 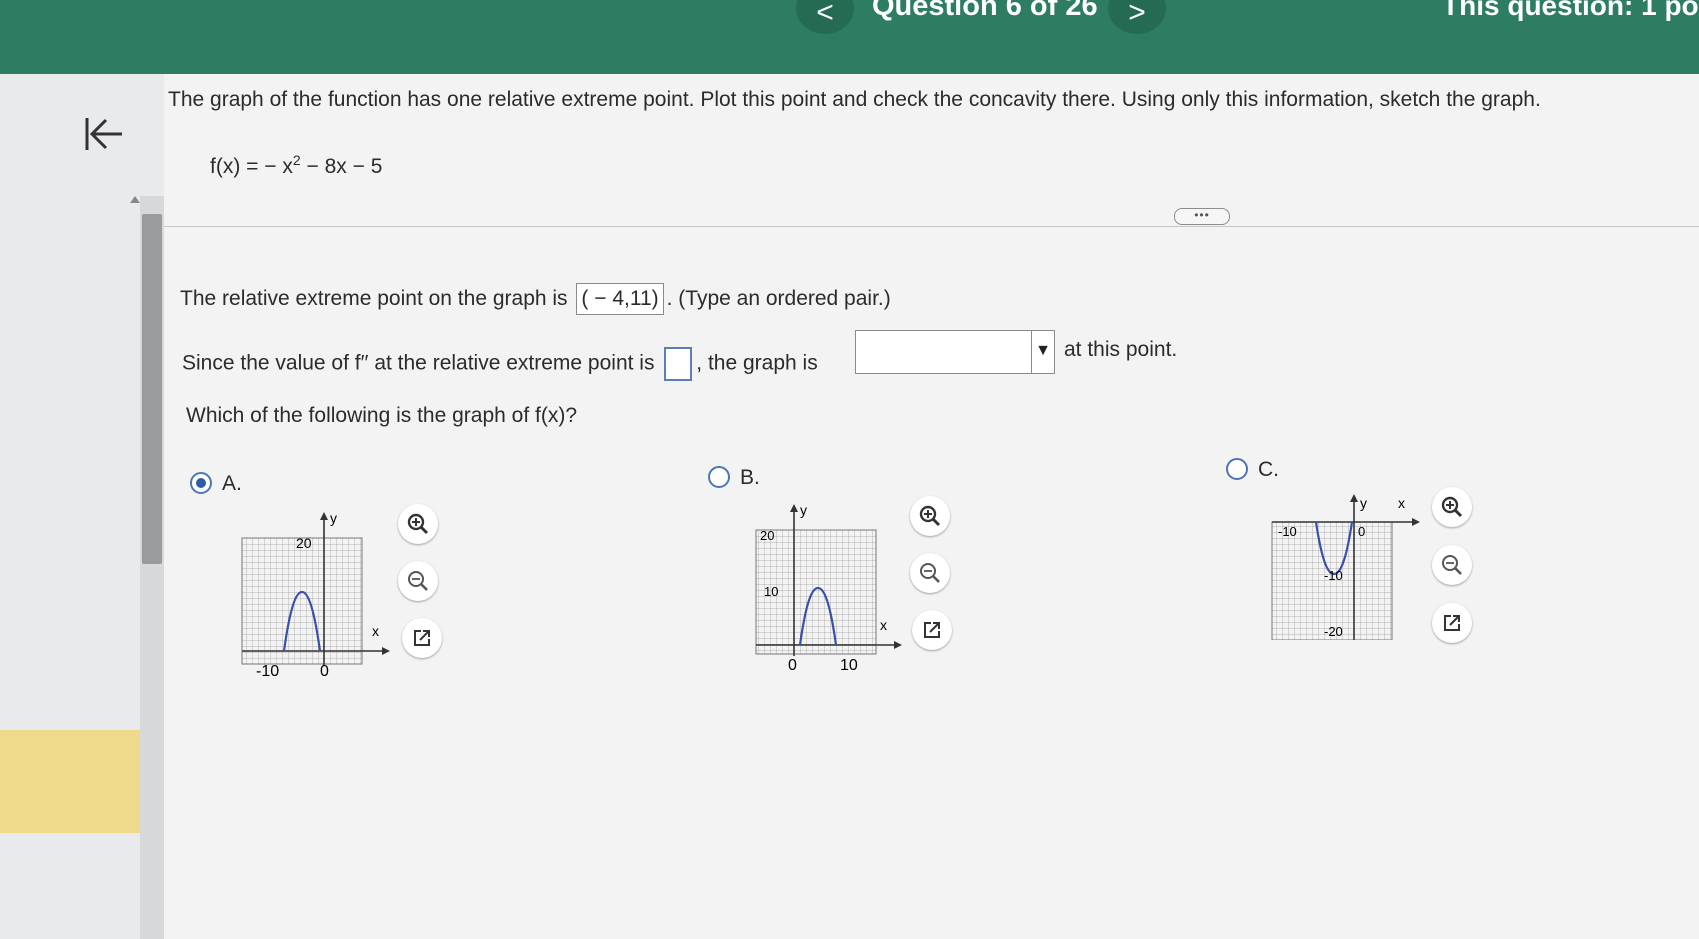 What do you see at coordinates (296, 165) in the screenshot?
I see `function-formula: f(x) = − x2 − 8x − 5` at bounding box center [296, 165].